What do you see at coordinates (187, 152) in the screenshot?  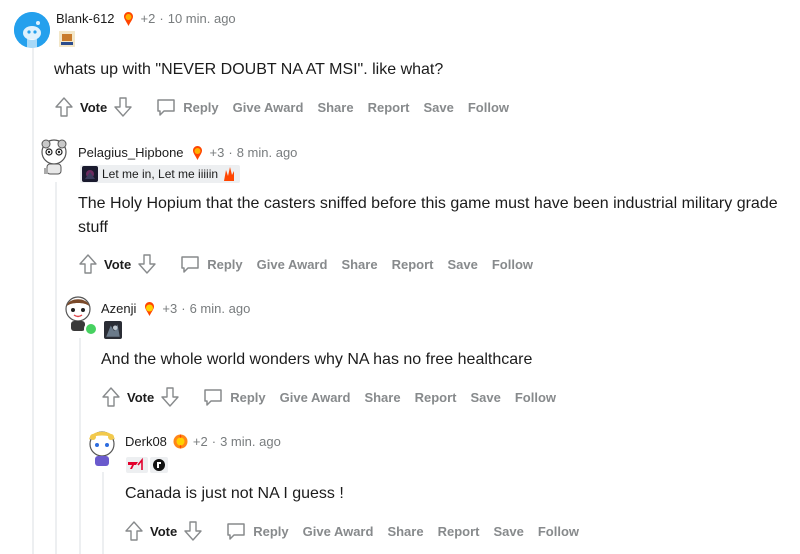 I see `comment-header: Pelagius_Hipbone +3 · 8 min. ago` at bounding box center [187, 152].